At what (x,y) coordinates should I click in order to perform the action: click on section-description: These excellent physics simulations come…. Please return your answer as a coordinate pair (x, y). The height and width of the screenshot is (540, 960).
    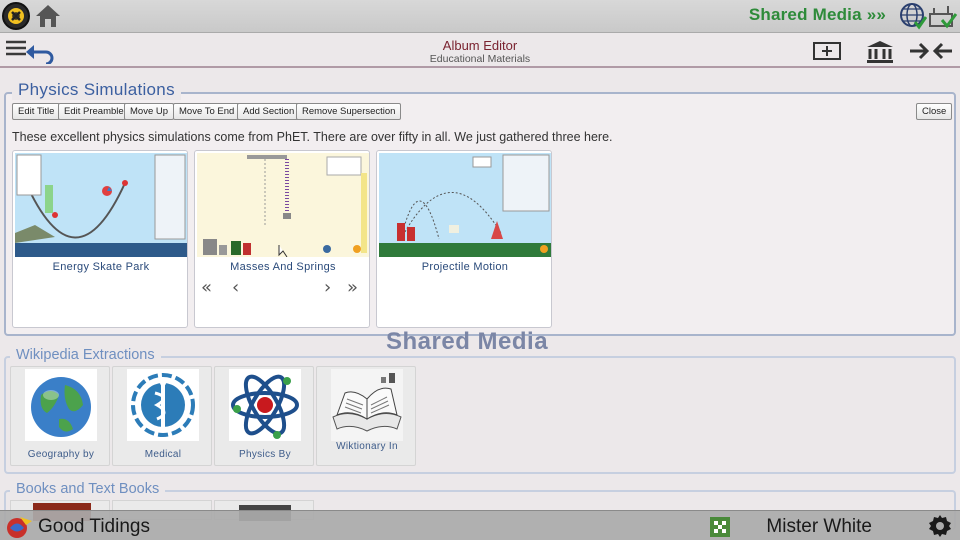
    Looking at the image, I should click on (312, 137).